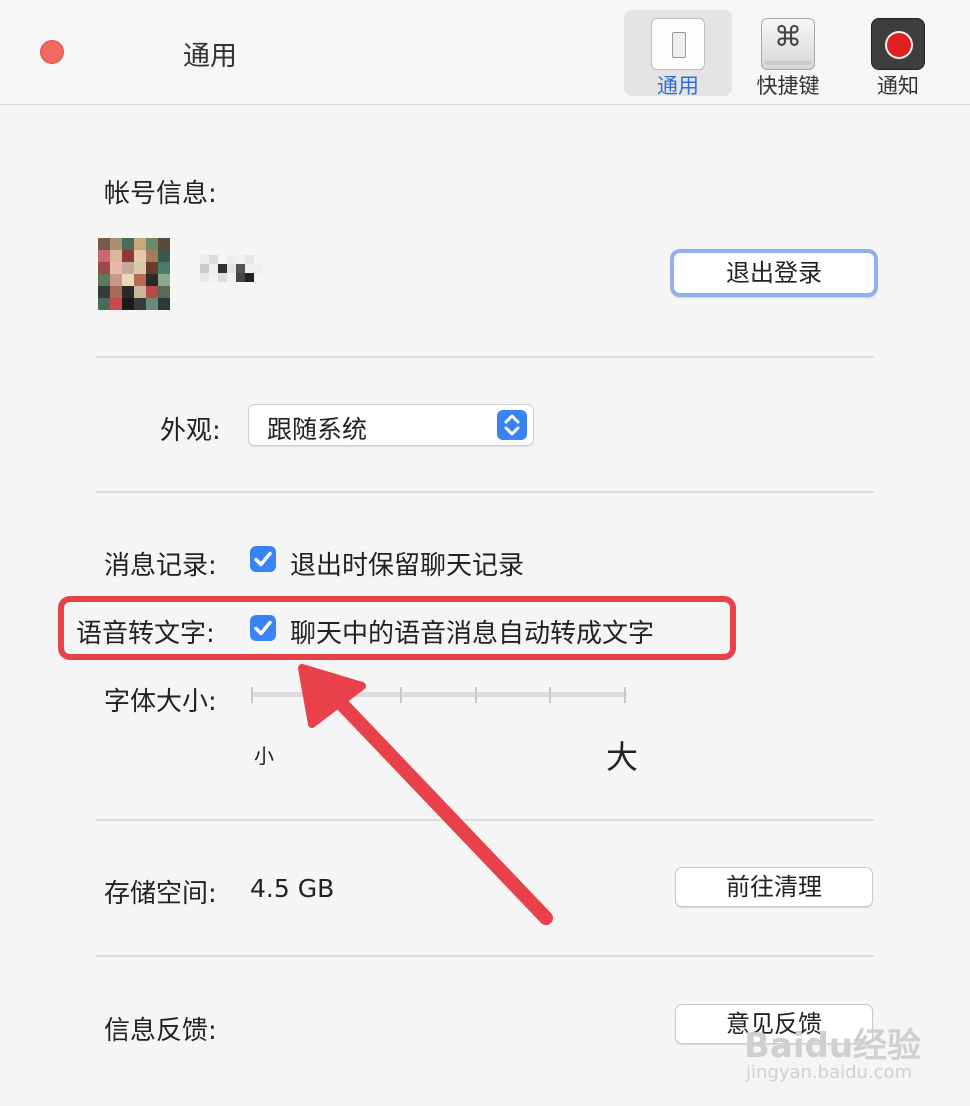 The height and width of the screenshot is (1106, 970). I want to click on watermark-url: jingyan.baidu.com, so click(829, 1072).